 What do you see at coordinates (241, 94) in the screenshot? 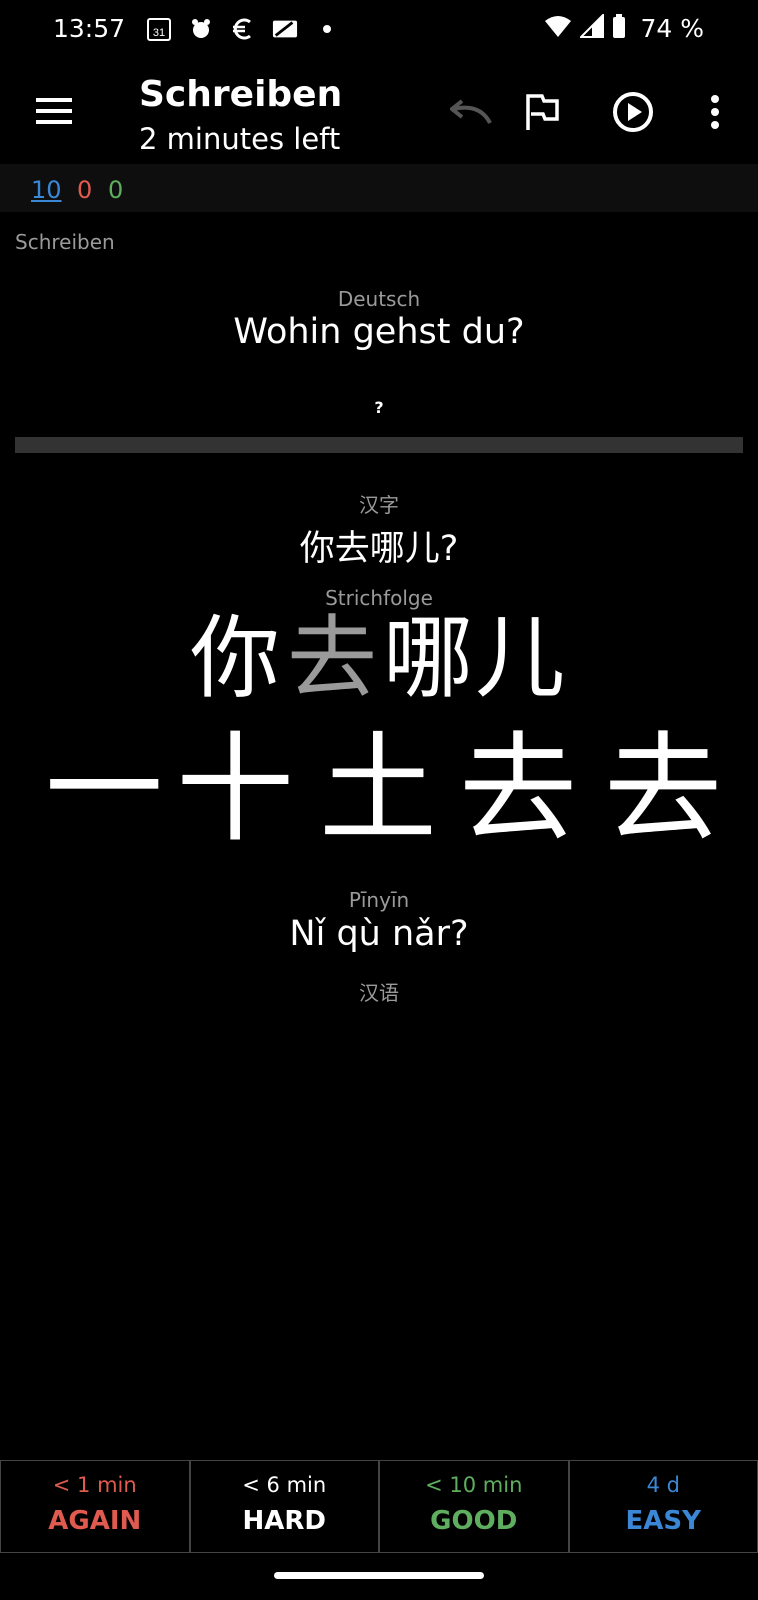
I see `screen-title: Schreiben` at bounding box center [241, 94].